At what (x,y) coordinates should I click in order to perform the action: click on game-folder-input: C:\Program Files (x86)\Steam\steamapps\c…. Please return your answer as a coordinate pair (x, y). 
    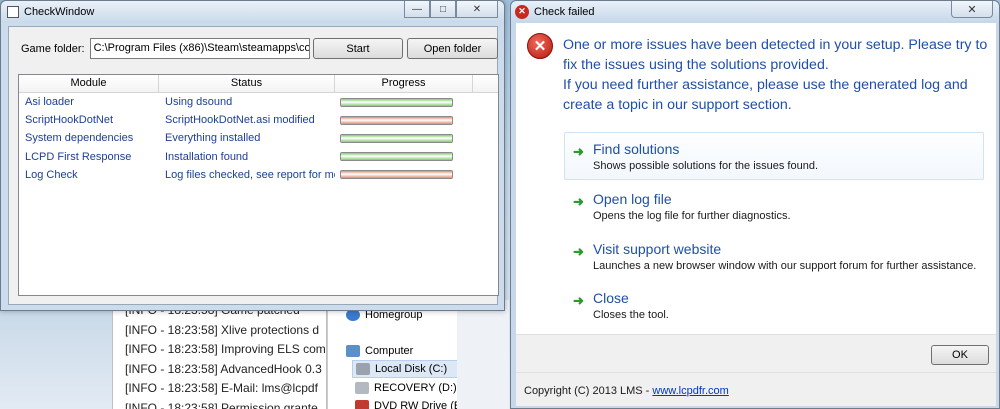
    Looking at the image, I should click on (199, 48).